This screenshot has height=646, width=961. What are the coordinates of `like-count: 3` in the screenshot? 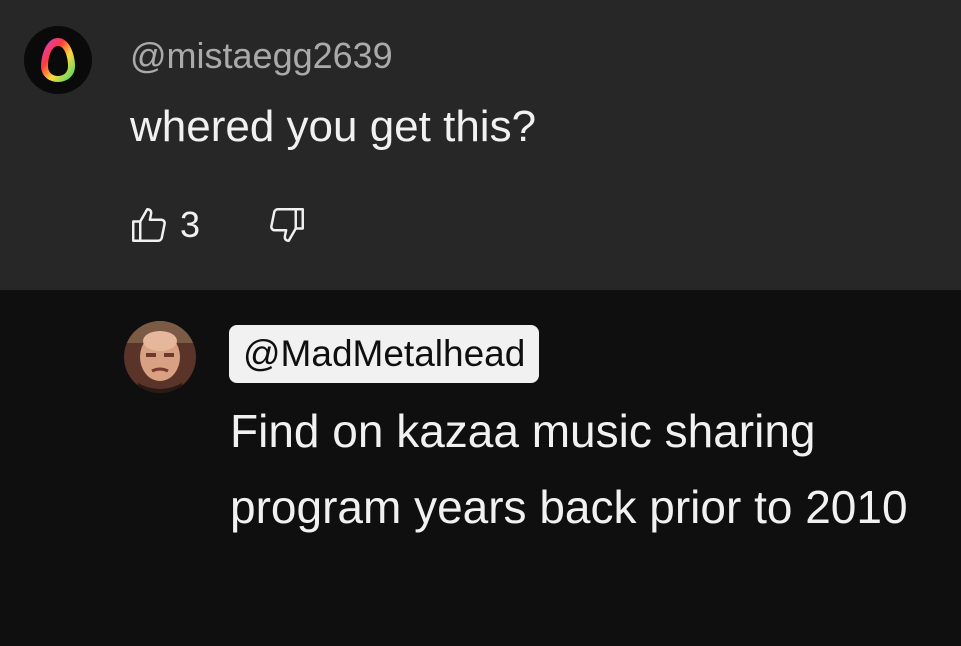 It's located at (190, 224).